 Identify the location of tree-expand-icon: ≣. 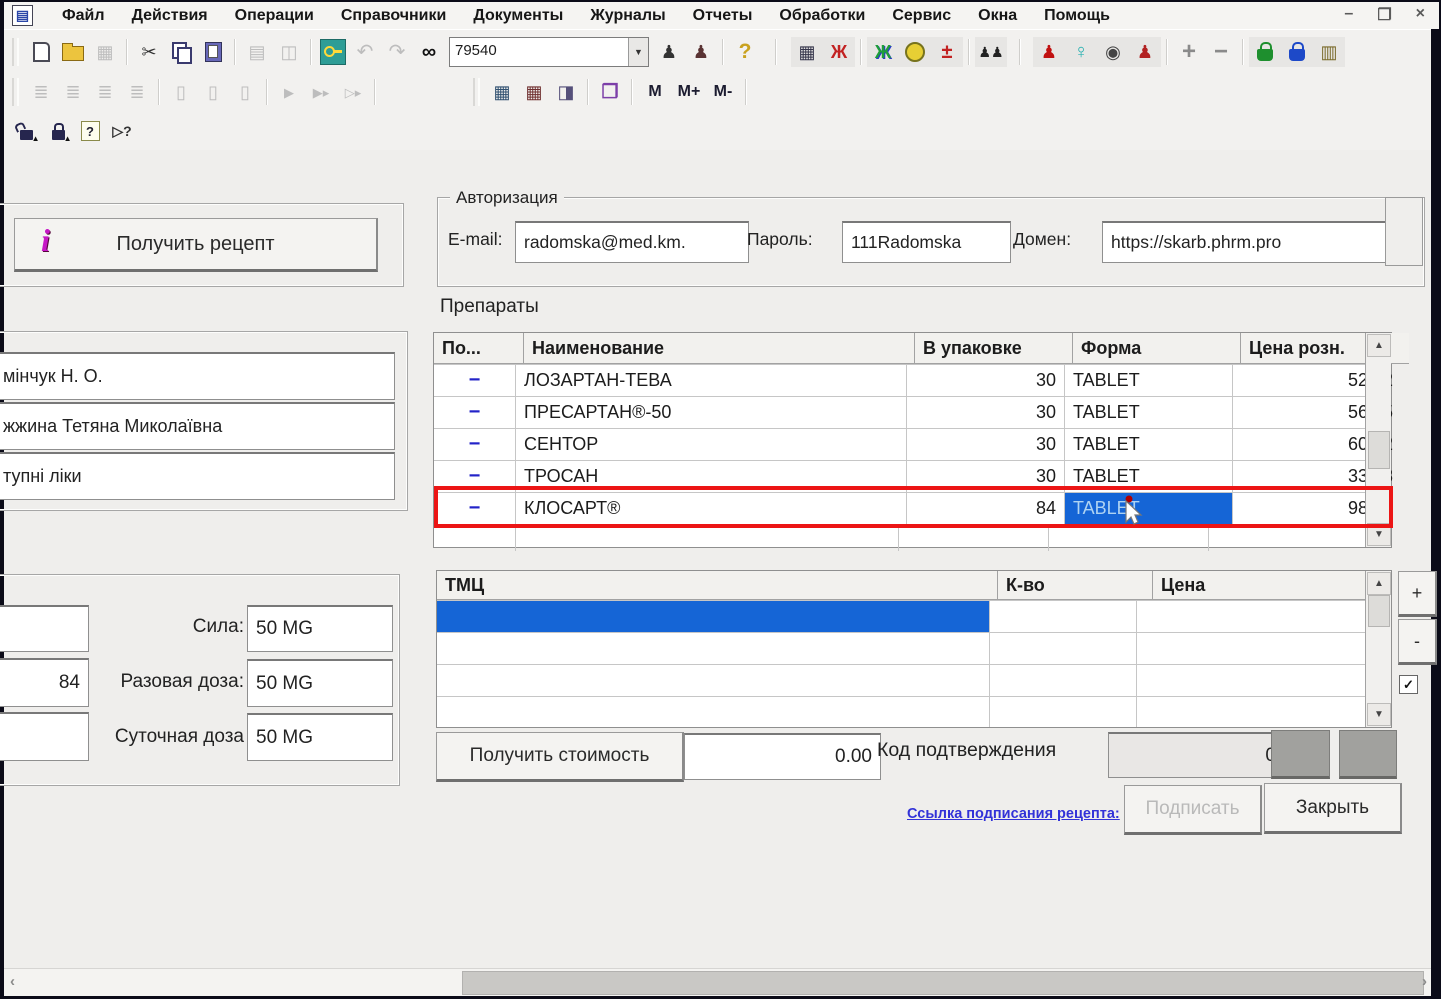
(73, 92).